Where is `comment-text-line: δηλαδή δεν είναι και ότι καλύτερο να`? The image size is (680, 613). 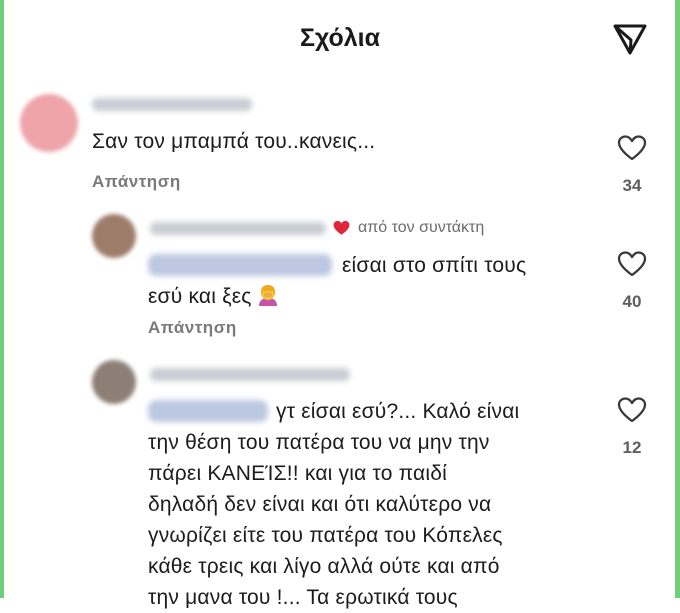
comment-text-line: δηλαδή δεν είναι και ότι καλύτερο να is located at coordinates (320, 504).